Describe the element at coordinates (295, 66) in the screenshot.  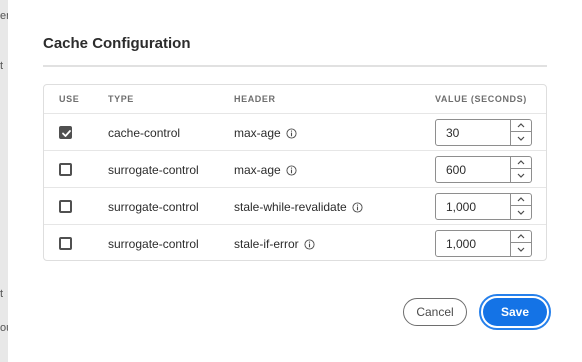
I see `title-divider` at that location.